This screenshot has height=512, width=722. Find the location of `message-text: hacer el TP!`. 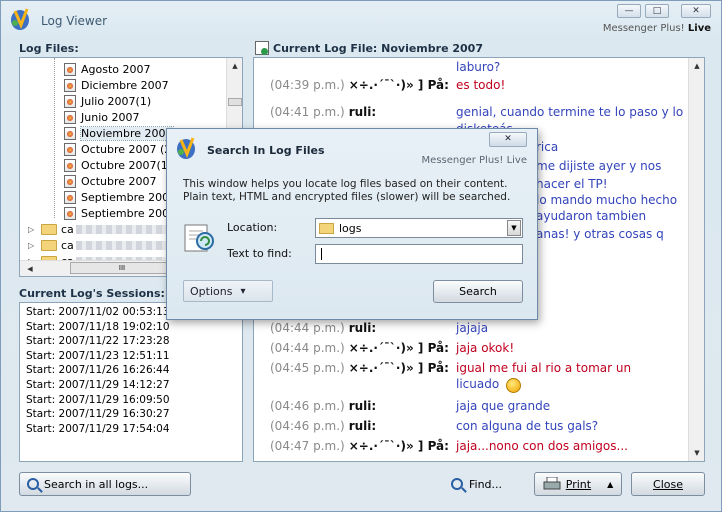

message-text: hacer el TP! is located at coordinates (572, 184).